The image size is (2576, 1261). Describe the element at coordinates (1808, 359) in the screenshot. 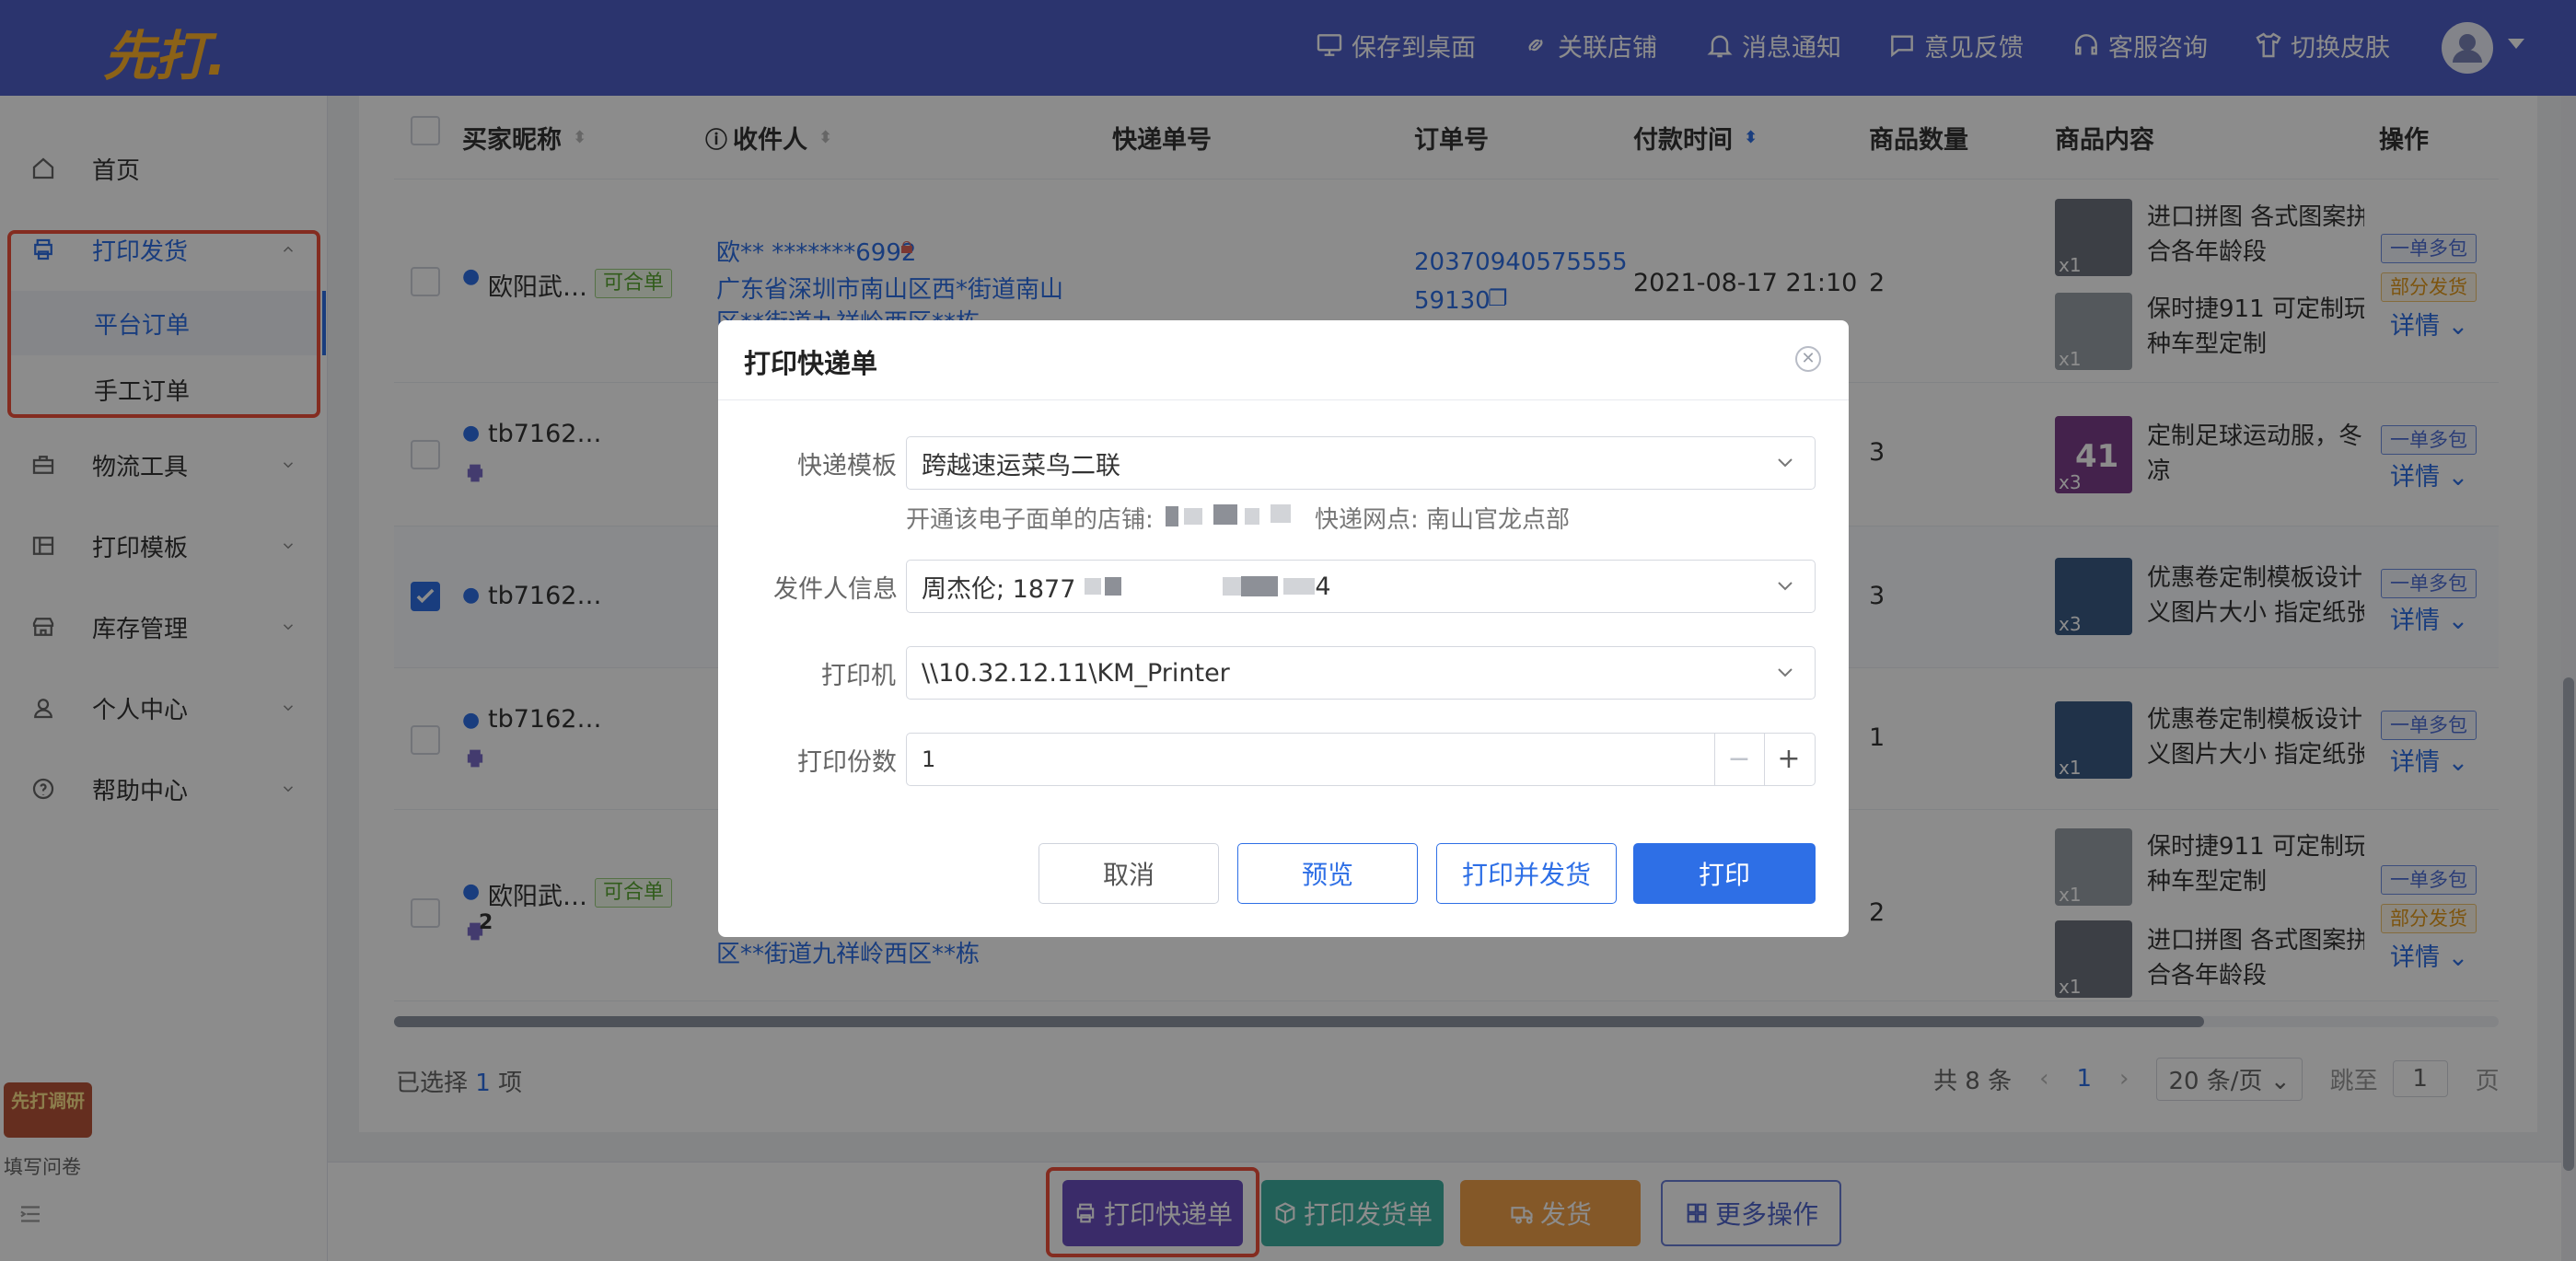

I see `close-icon: ✕` at that location.